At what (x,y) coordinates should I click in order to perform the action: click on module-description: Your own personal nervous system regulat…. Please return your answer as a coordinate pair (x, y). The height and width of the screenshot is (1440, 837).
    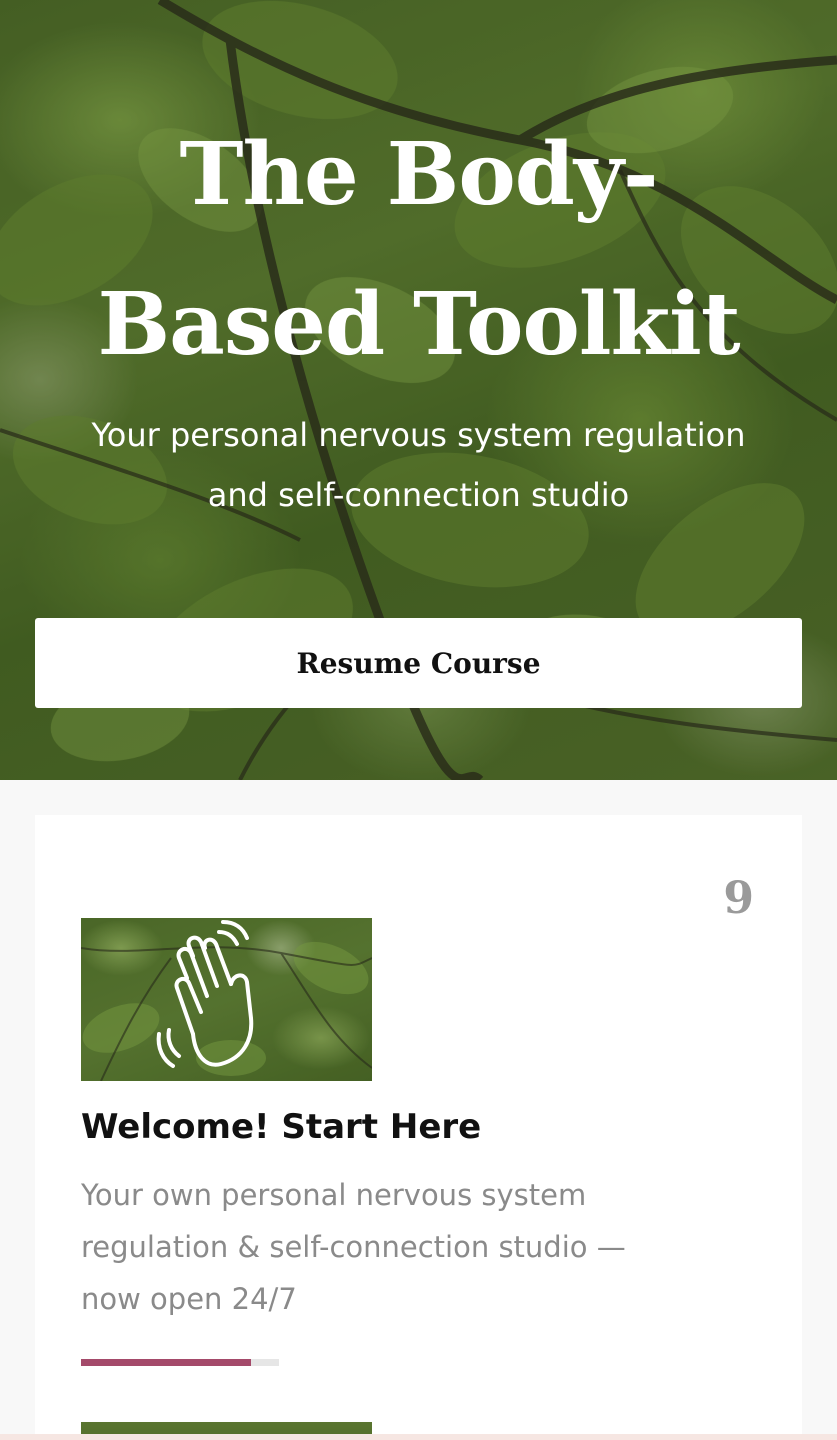
    Looking at the image, I should click on (391, 1247).